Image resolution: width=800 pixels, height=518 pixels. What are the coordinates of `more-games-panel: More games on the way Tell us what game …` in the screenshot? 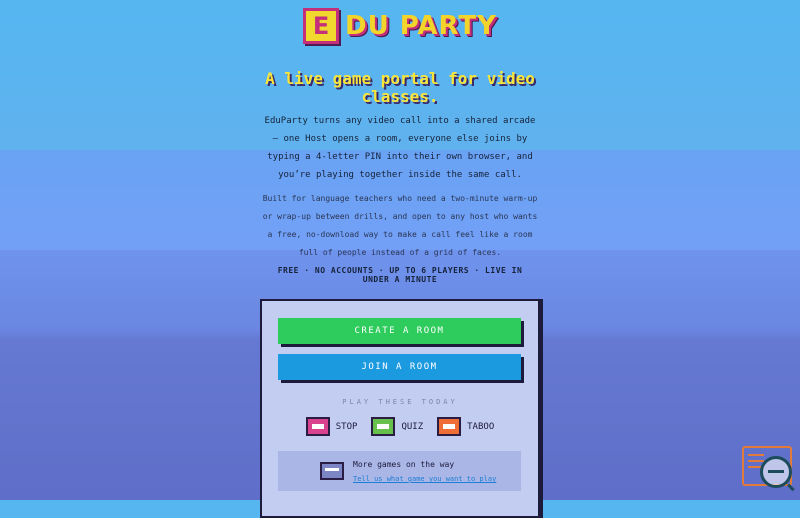 It's located at (399, 471).